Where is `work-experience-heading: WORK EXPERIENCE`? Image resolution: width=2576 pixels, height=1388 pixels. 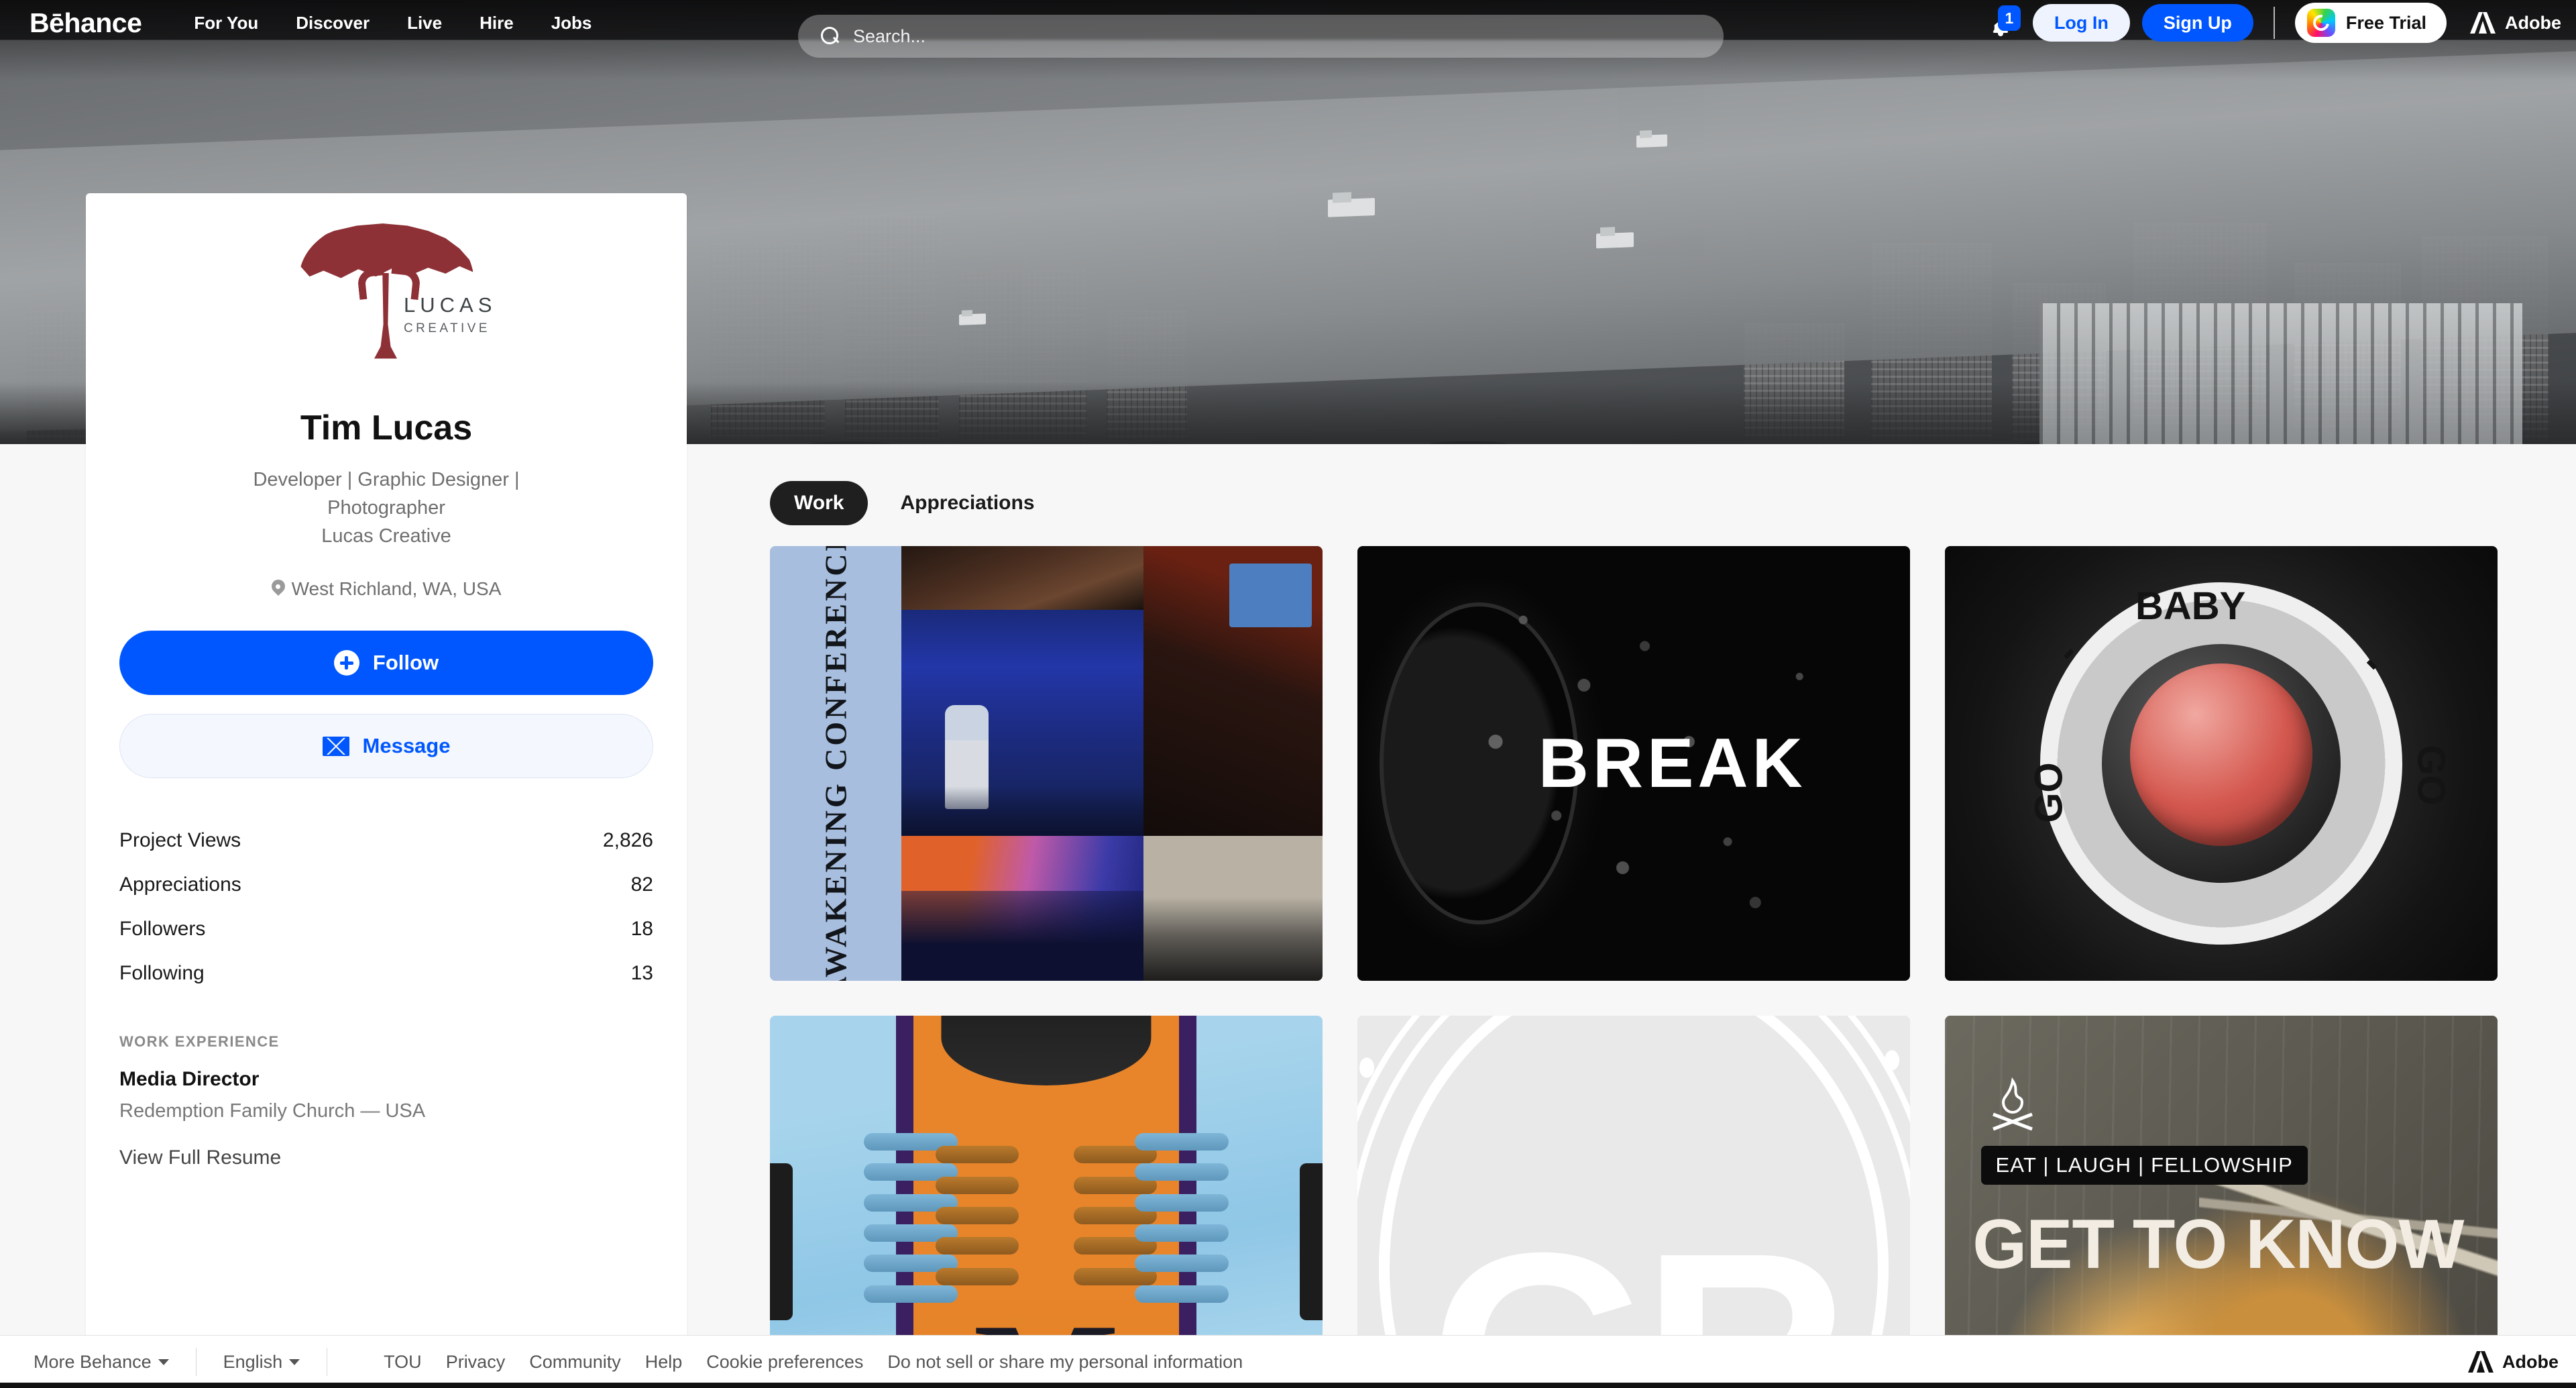
work-experience-heading: WORK EXPERIENCE is located at coordinates (199, 1042).